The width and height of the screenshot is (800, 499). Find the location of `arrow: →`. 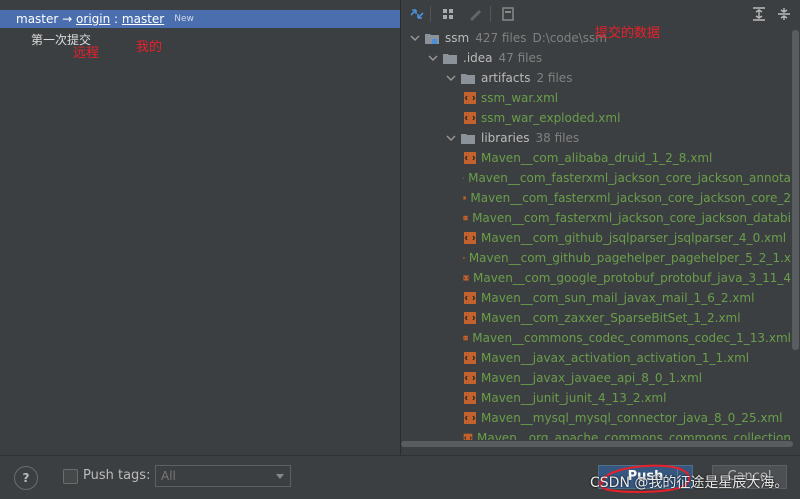

arrow: → is located at coordinates (67, 19).